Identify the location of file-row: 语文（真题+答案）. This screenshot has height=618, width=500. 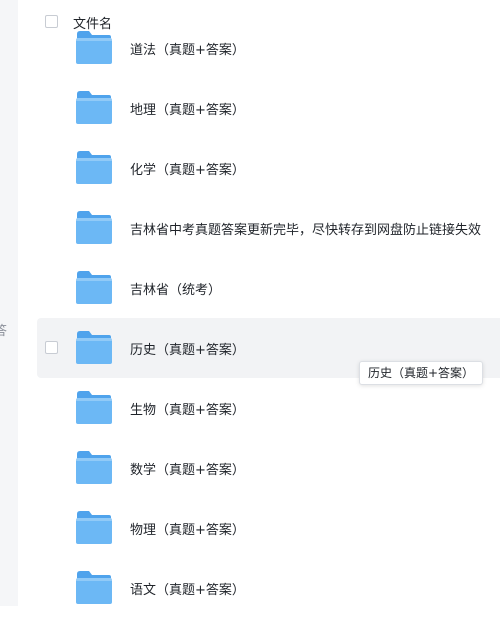
(268, 588).